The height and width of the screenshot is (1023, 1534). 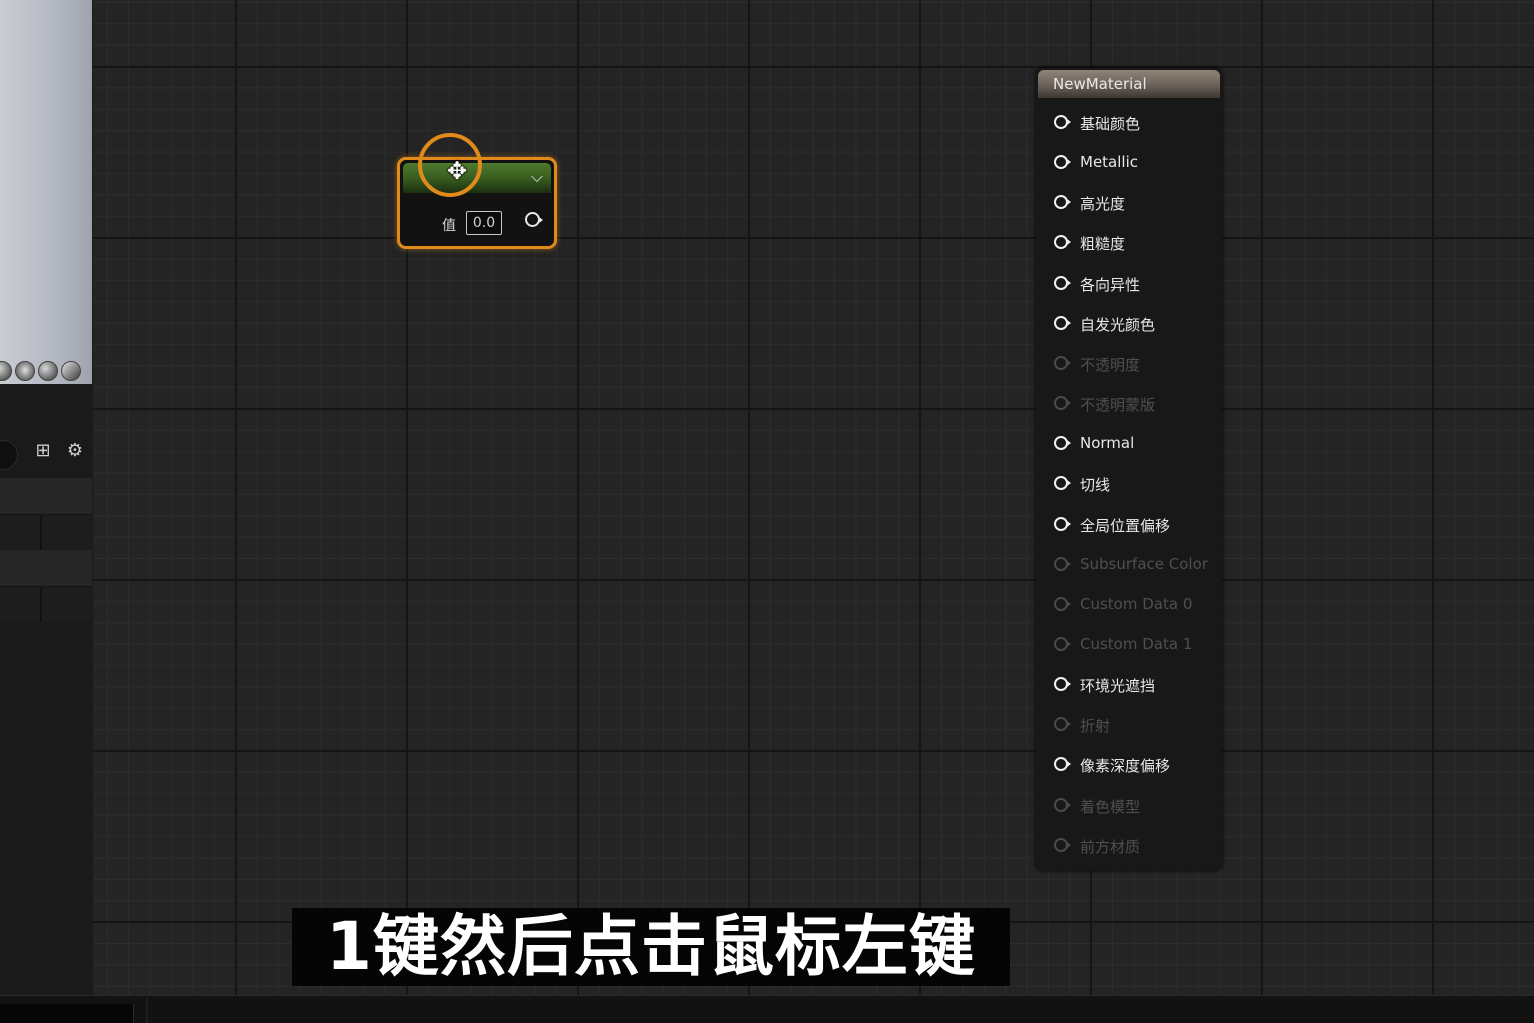 I want to click on input-pin-row: 基础颜色, so click(x=1129, y=122).